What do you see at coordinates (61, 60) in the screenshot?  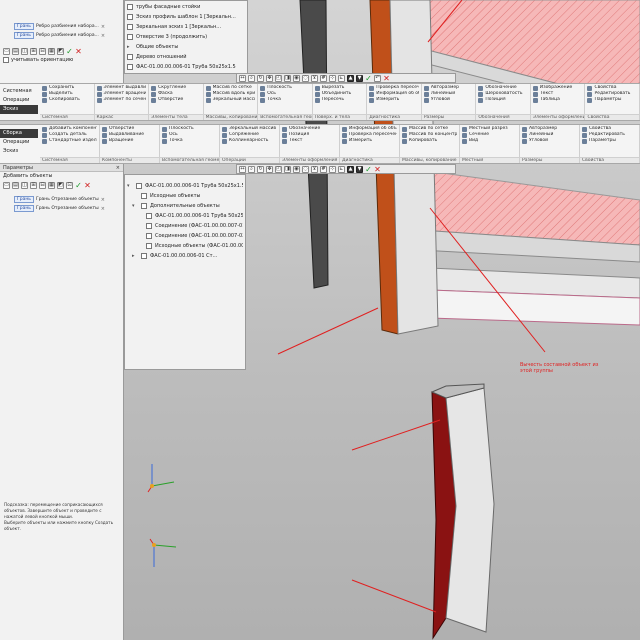 I see `option-row: учитывать ориентацию` at bounding box center [61, 60].